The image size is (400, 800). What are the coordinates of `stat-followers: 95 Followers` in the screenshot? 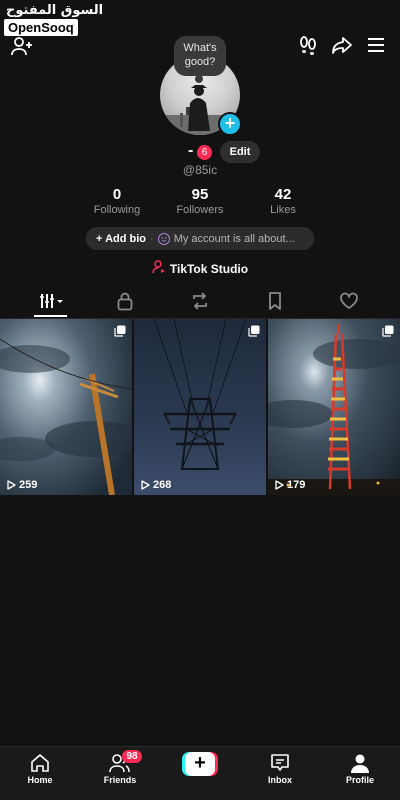 It's located at (200, 202).